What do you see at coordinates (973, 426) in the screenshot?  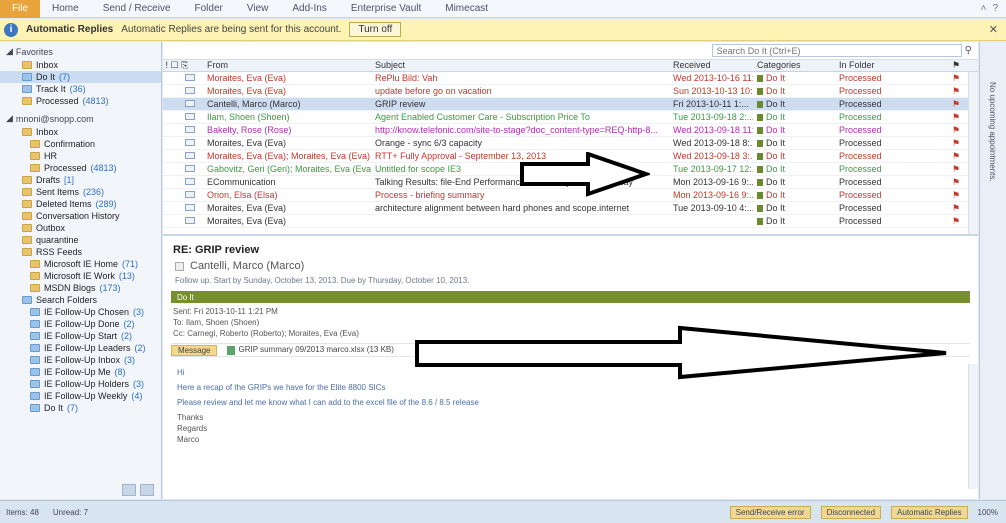 I see `reading-pane-scrollbar` at bounding box center [973, 426].